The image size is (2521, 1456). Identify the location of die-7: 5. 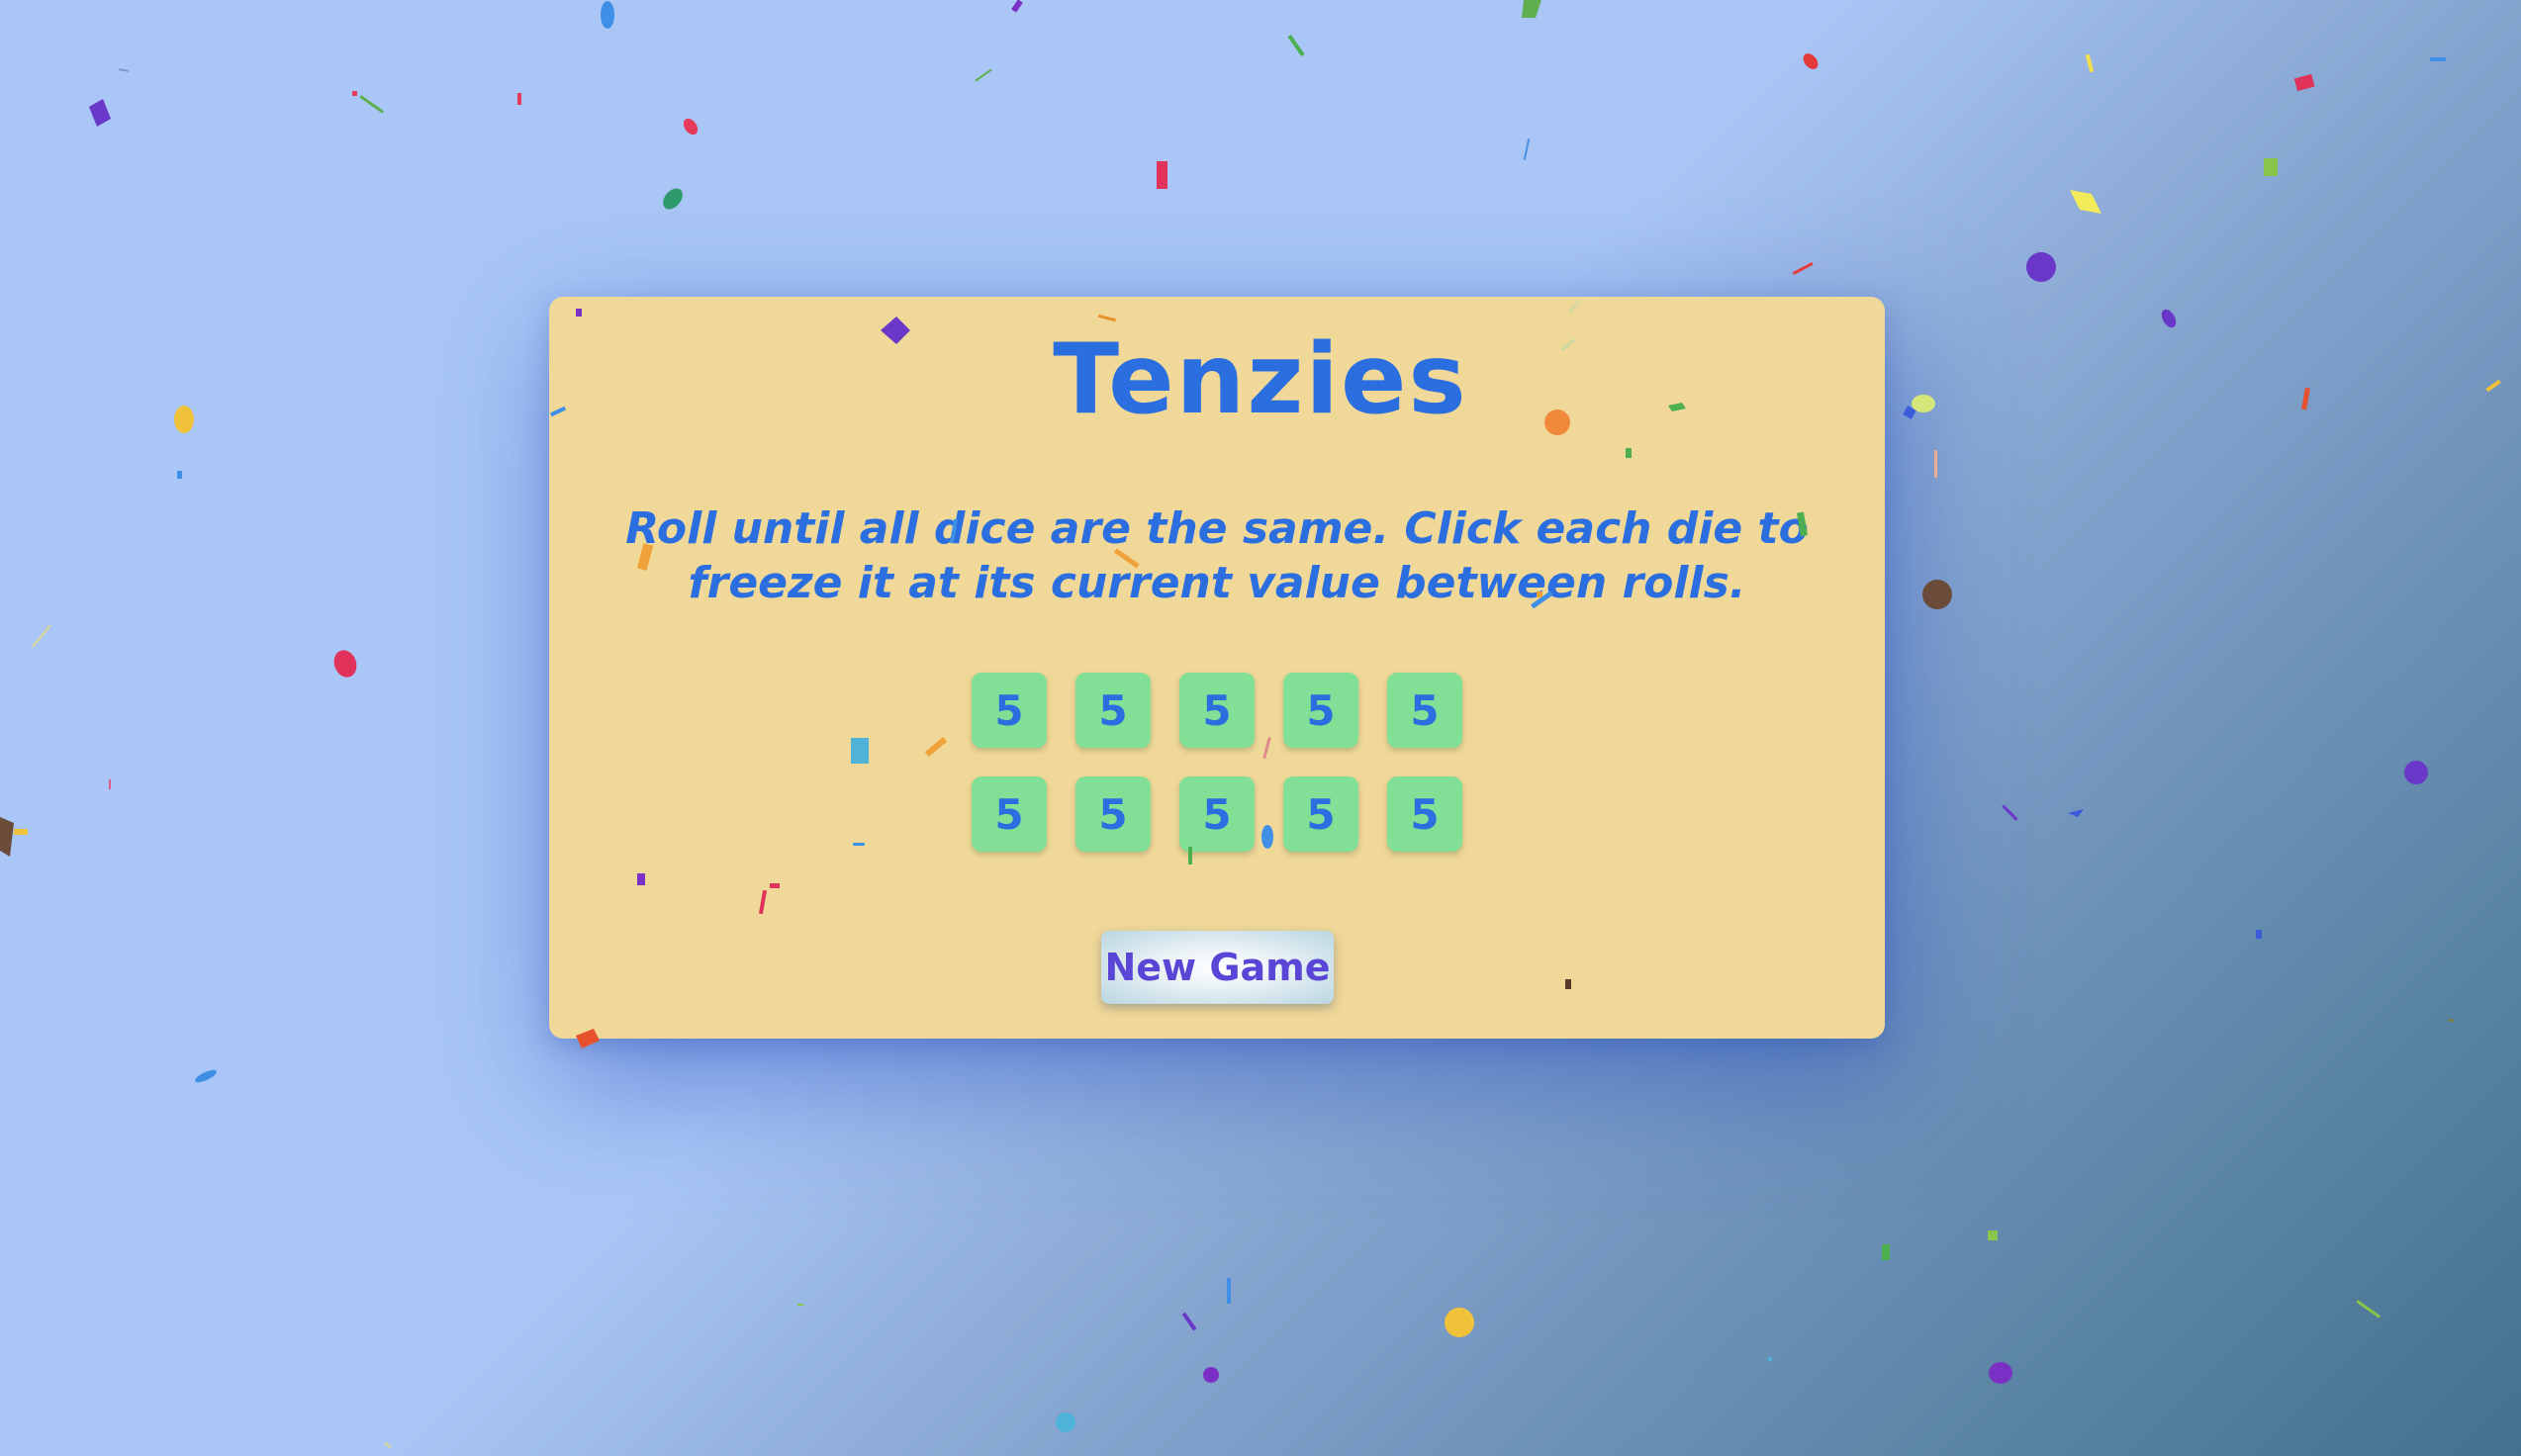
(1113, 814).